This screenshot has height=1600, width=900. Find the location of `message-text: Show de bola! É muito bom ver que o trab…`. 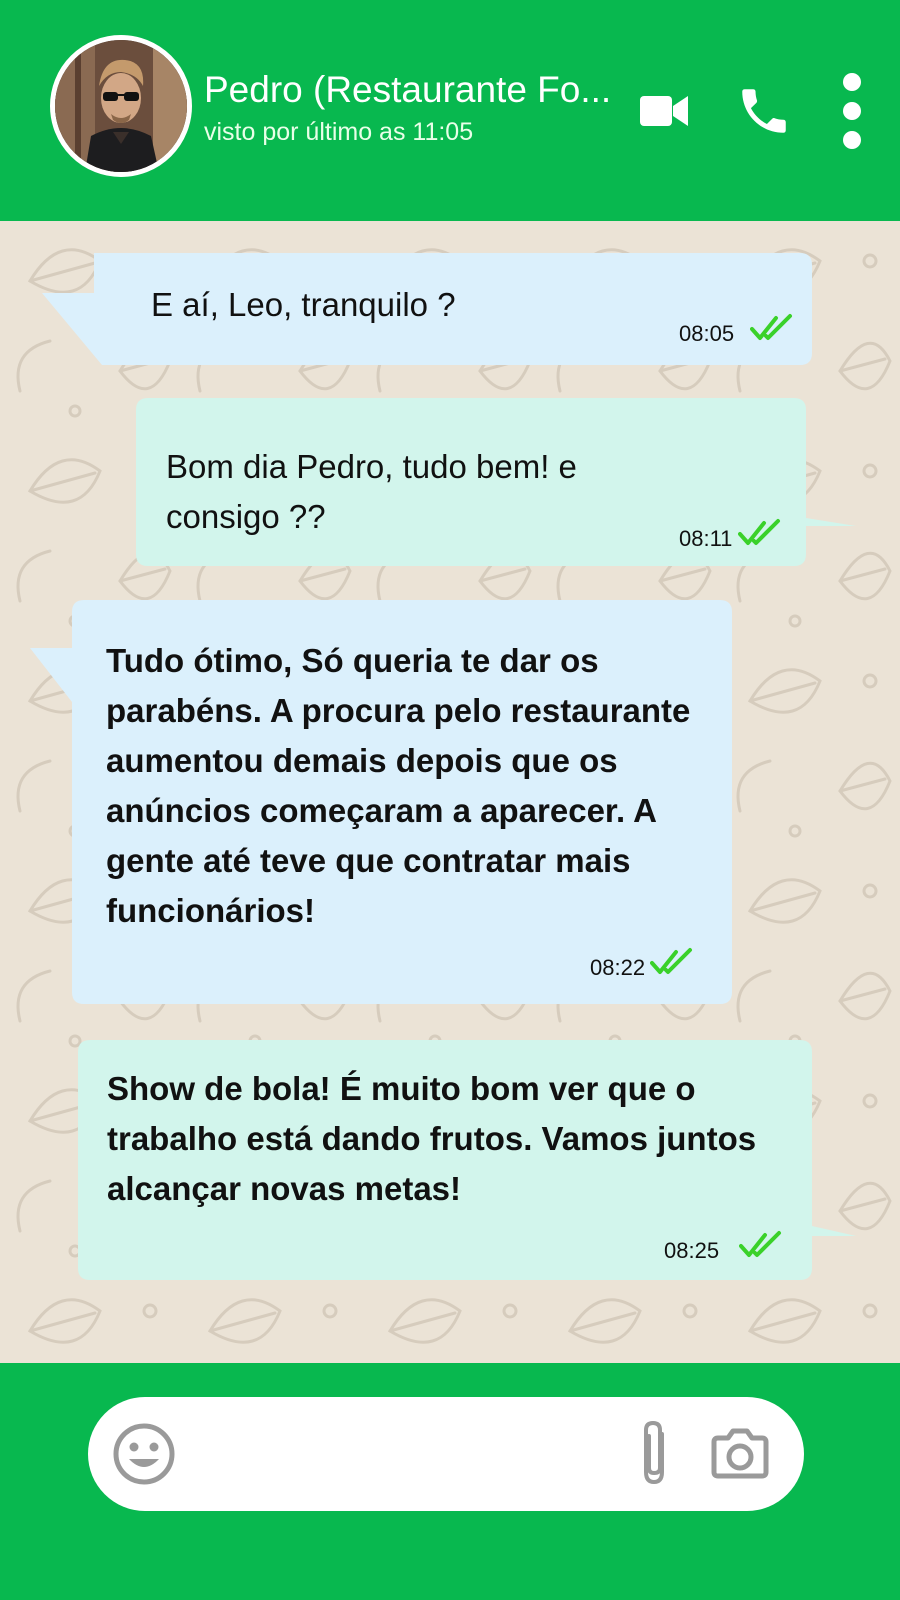

message-text: Show de bola! É muito bom ver que o trab… is located at coordinates (432, 1138).